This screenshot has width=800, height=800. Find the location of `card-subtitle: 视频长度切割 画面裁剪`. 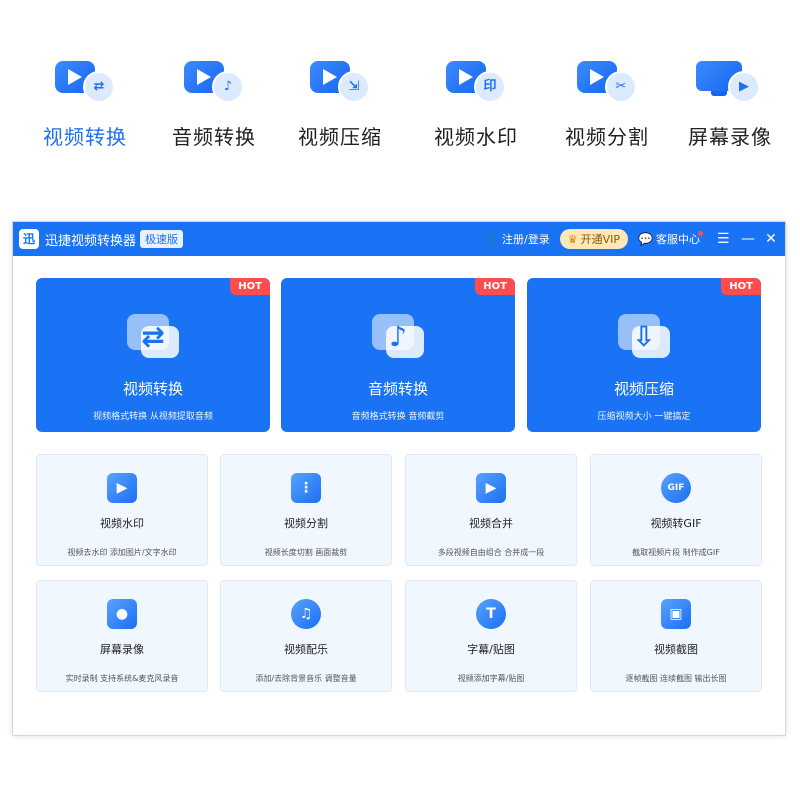

card-subtitle: 视频长度切割 画面裁剪 is located at coordinates (306, 552).